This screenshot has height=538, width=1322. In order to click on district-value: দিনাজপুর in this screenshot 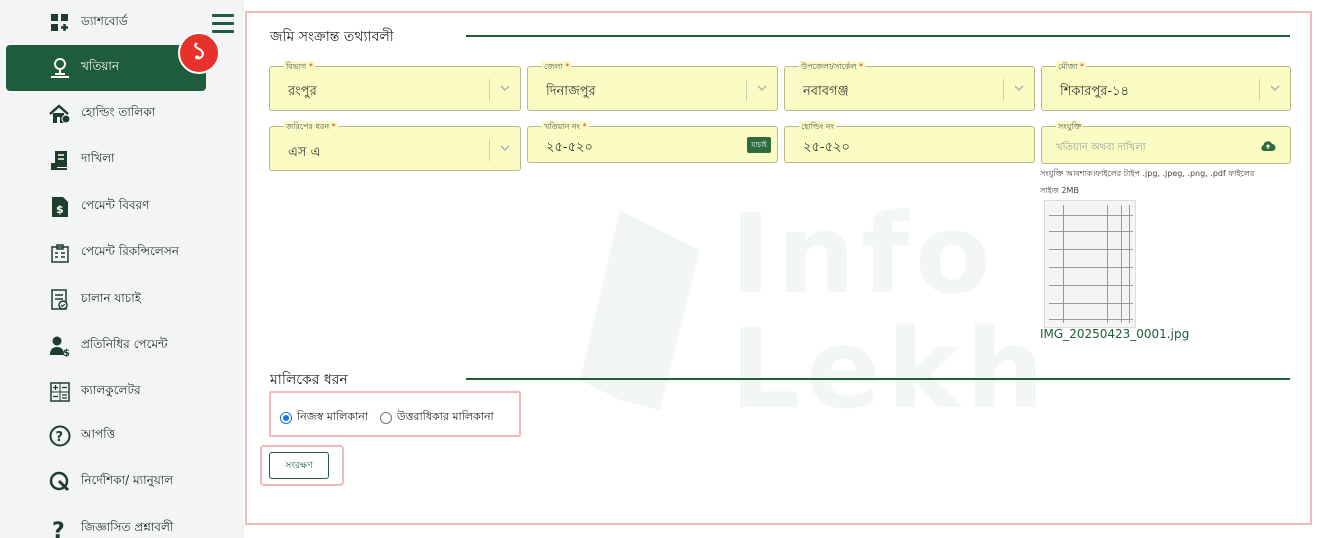, I will do `click(571, 91)`.